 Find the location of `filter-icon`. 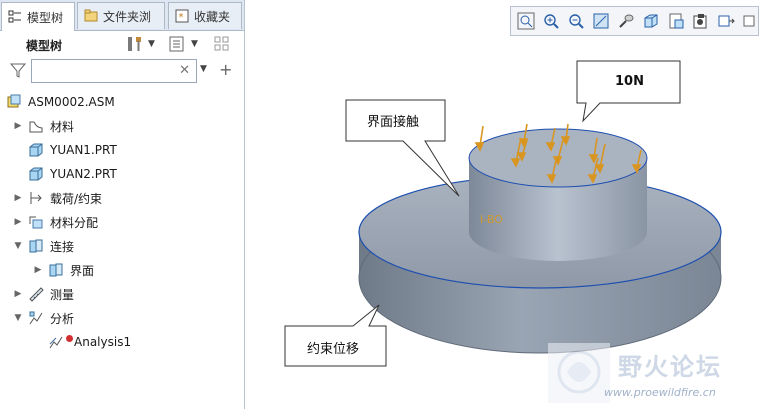

filter-icon is located at coordinates (18, 70).